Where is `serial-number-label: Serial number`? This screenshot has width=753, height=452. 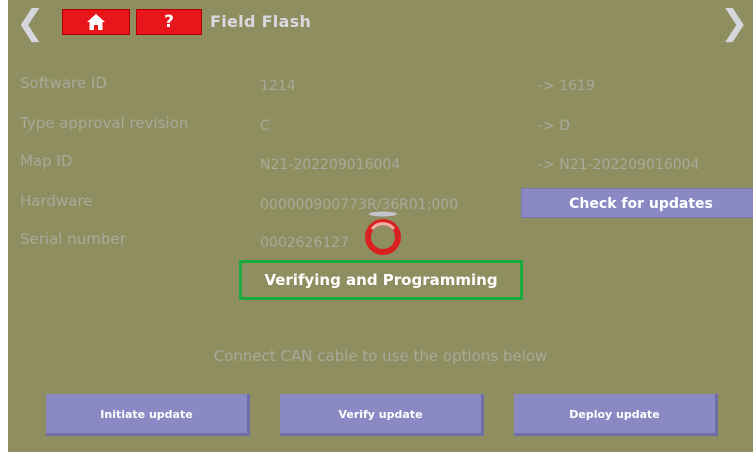 serial-number-label: Serial number is located at coordinates (73, 239).